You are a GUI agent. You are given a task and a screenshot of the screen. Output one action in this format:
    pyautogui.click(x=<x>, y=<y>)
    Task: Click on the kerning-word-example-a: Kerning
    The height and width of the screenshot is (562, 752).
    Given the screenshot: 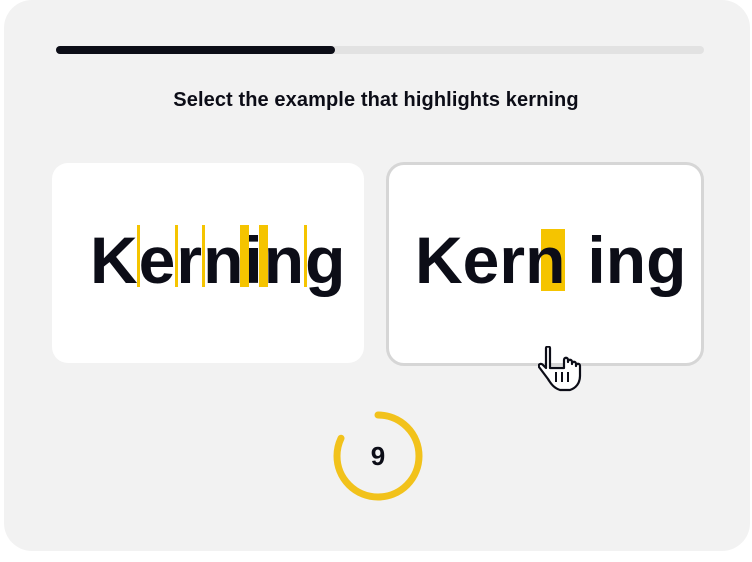 What is the action you would take?
    pyautogui.click(x=218, y=259)
    